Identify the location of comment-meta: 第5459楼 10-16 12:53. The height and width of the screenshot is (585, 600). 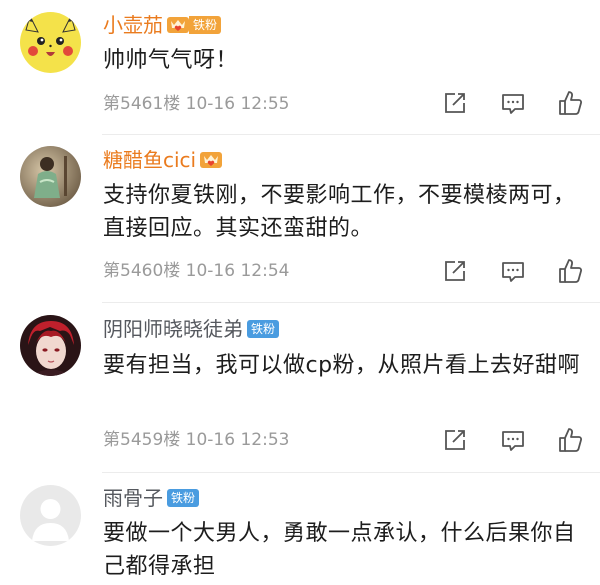
(196, 440).